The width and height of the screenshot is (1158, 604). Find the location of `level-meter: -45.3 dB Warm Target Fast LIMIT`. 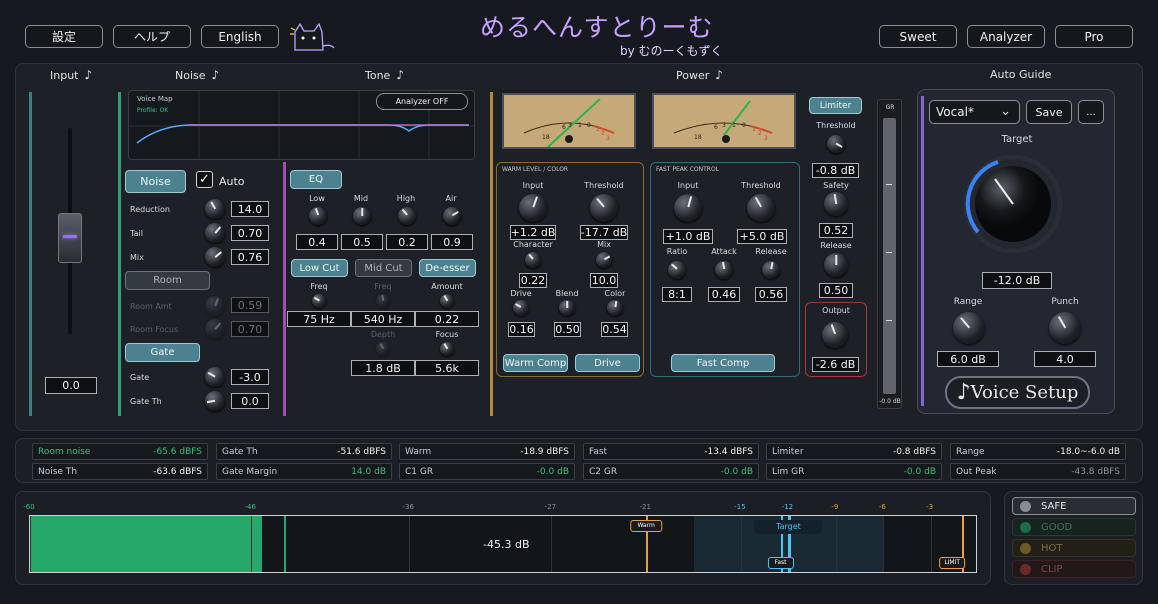

level-meter: -45.3 dB Warm Target Fast LIMIT is located at coordinates (503, 544).